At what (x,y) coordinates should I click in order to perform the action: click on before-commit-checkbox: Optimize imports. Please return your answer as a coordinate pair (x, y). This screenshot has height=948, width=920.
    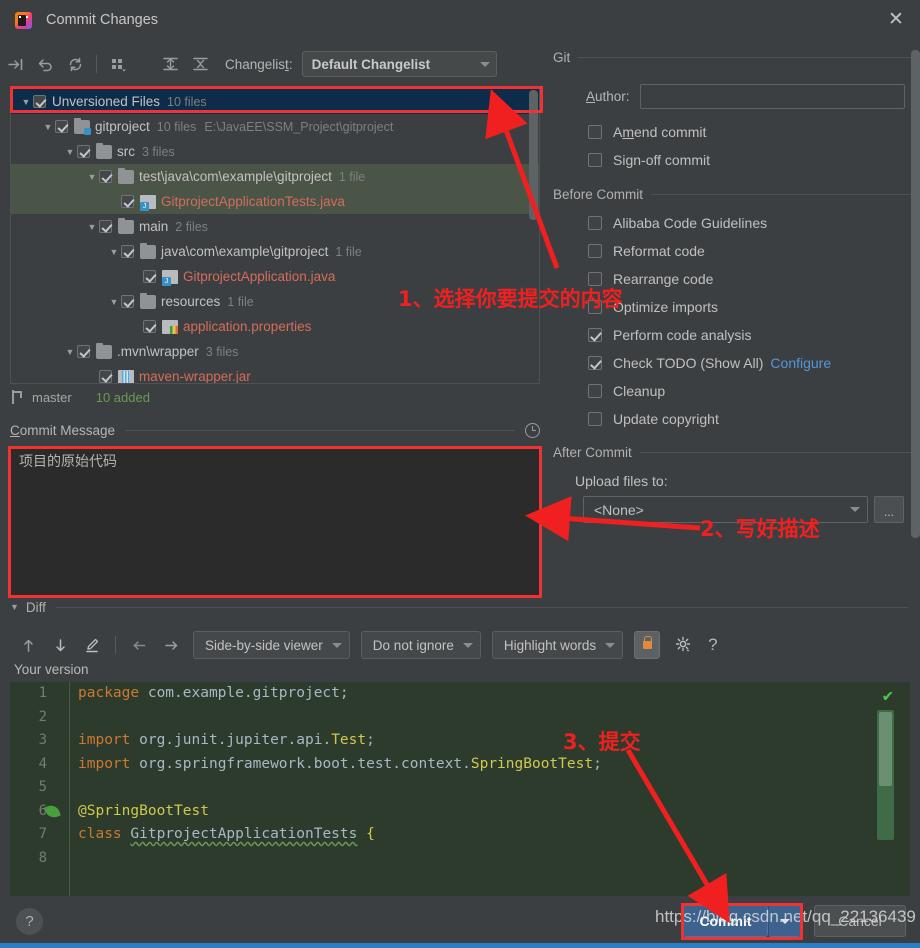
    Looking at the image, I should click on (754, 307).